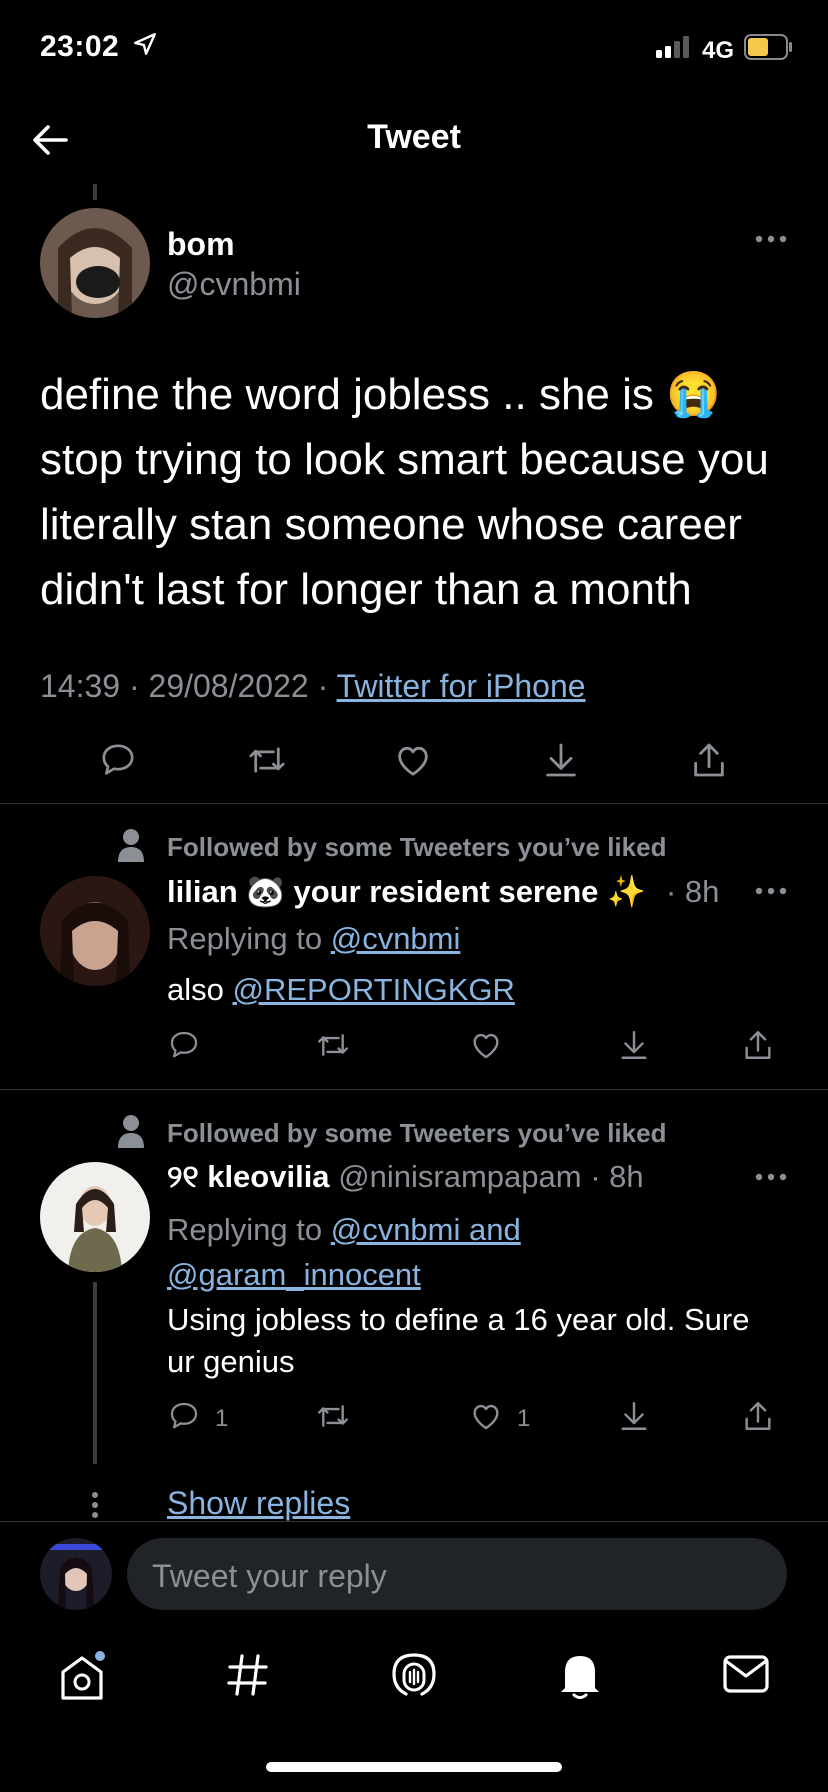 This screenshot has width=828, height=1792. I want to click on tab-spaces, so click(414, 1677).